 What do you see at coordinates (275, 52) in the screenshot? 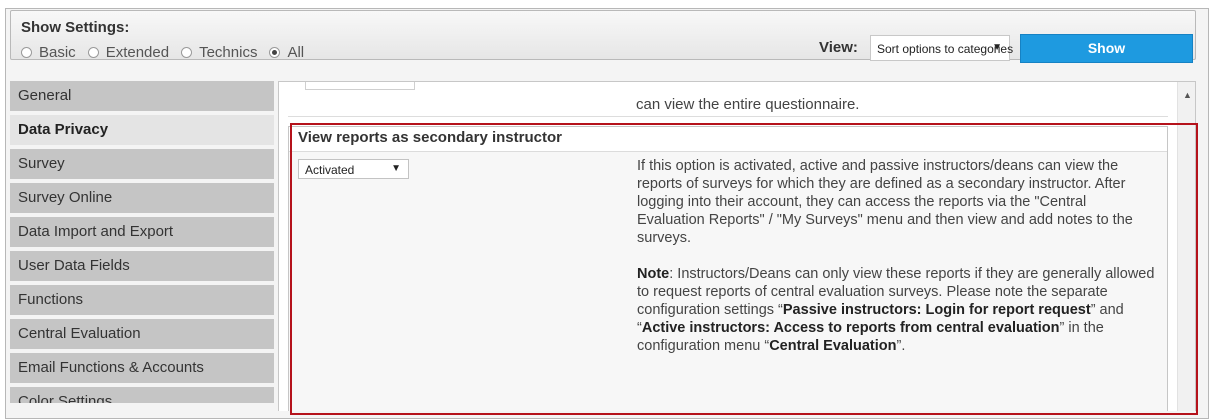
I see `radio-checked-icon` at bounding box center [275, 52].